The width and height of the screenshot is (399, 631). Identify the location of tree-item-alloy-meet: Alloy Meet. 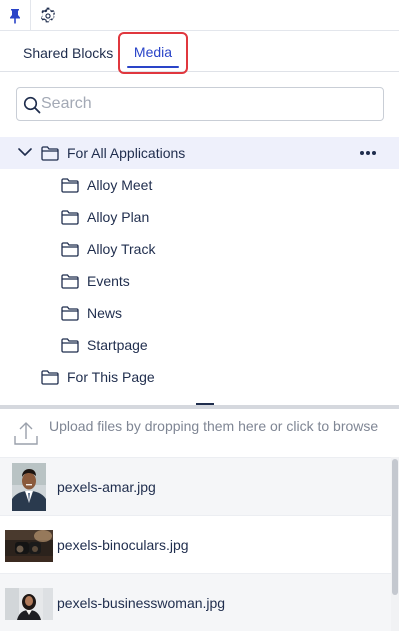
(199, 185).